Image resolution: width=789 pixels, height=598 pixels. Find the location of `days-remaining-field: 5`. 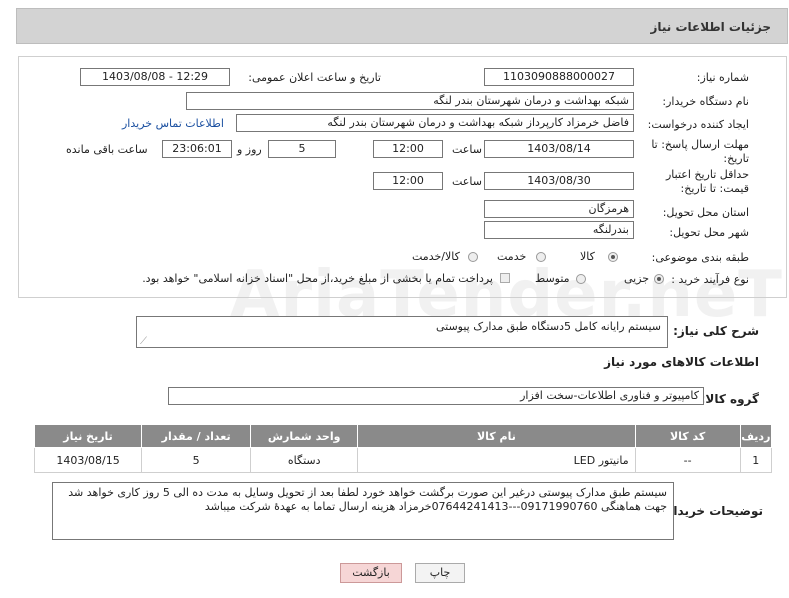

days-remaining-field: 5 is located at coordinates (302, 149).